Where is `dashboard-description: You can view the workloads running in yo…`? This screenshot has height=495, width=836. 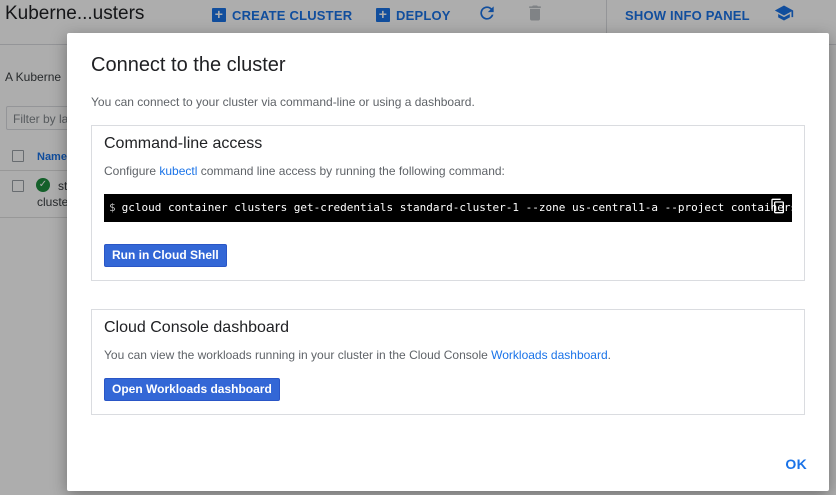 dashboard-description: You can view the workloads running in yo… is located at coordinates (357, 355).